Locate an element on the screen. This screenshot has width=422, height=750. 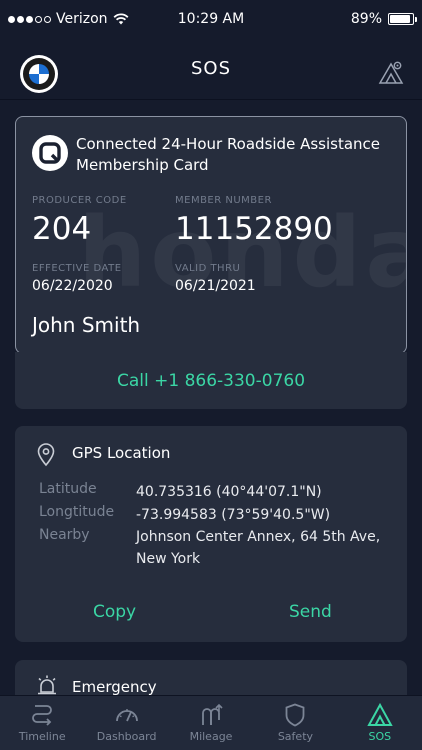
tab-label: Timeline is located at coordinates (42, 736).